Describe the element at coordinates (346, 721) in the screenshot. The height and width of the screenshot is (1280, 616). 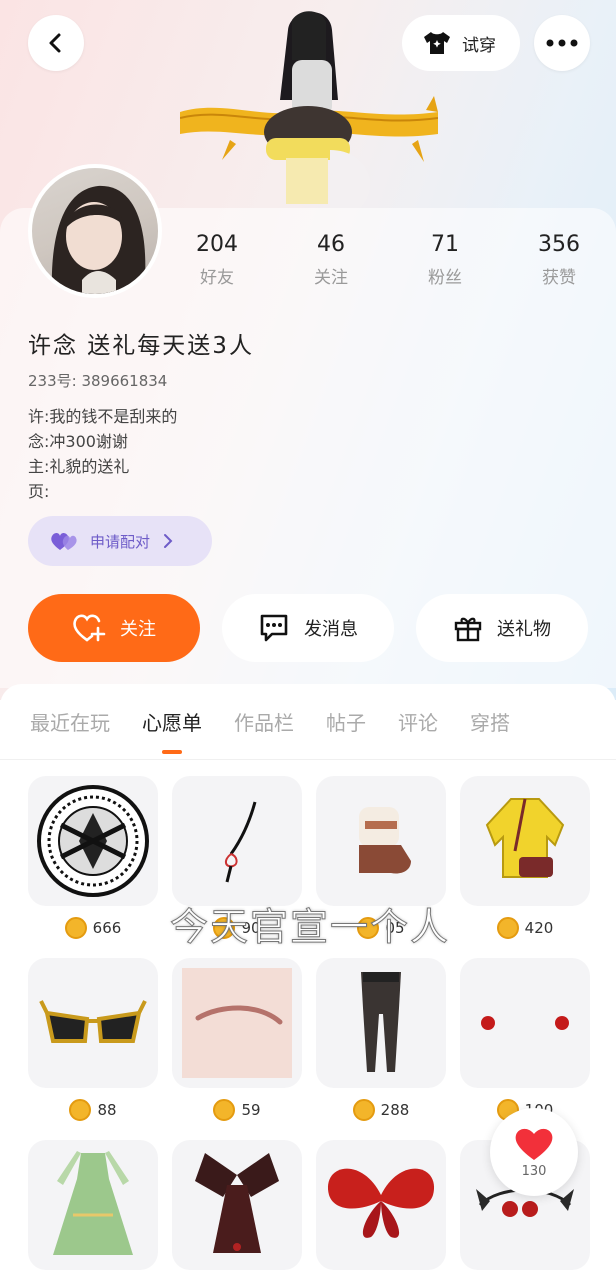
I see `tab-posts: 帖子` at that location.